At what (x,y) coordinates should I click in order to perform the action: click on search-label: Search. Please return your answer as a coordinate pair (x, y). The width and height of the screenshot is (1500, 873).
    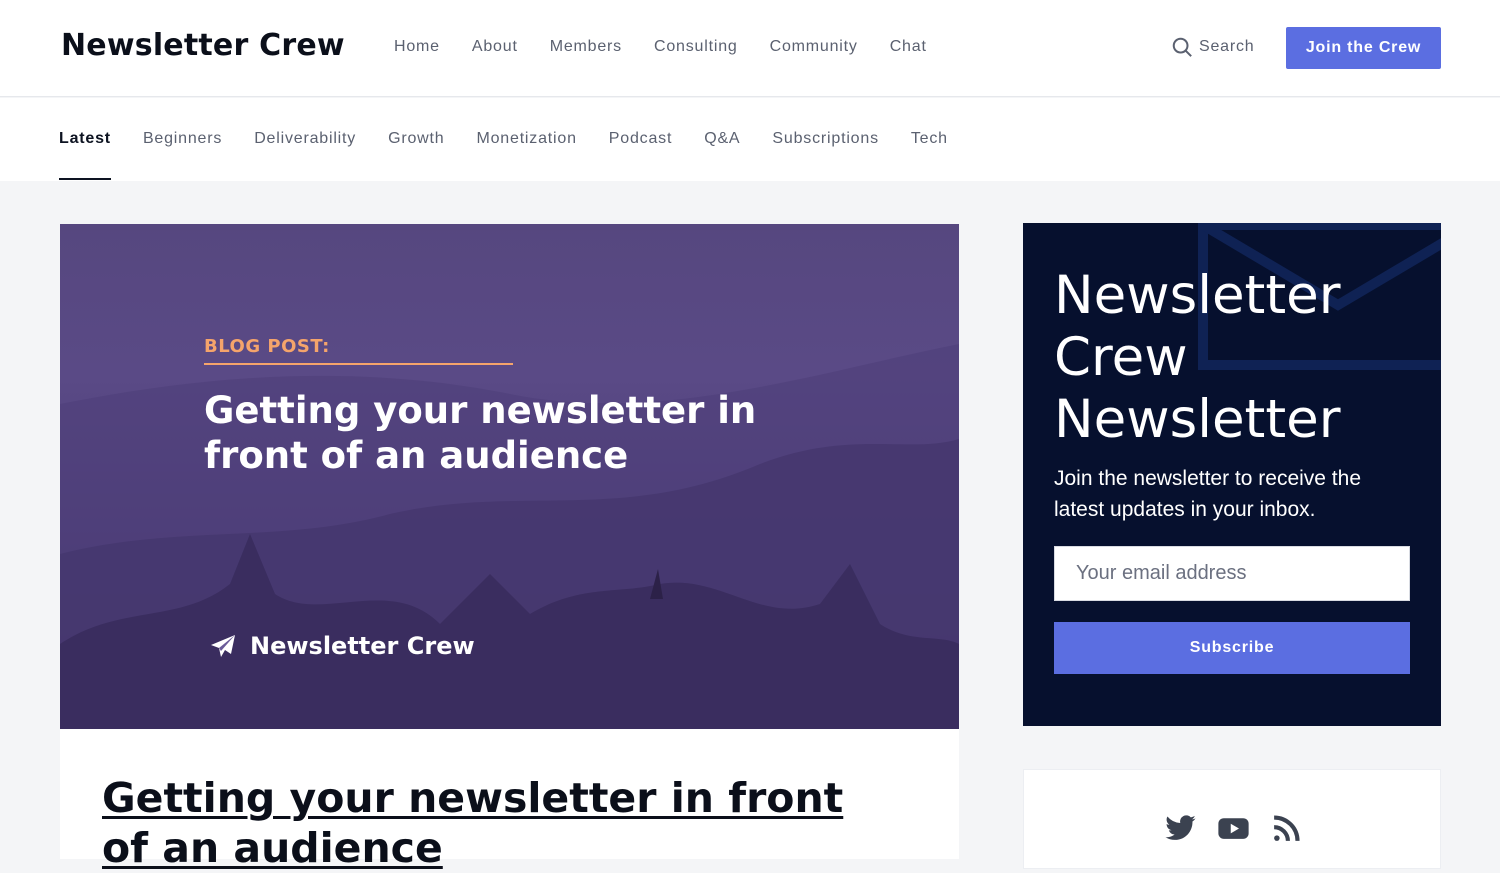
    Looking at the image, I should click on (1227, 46).